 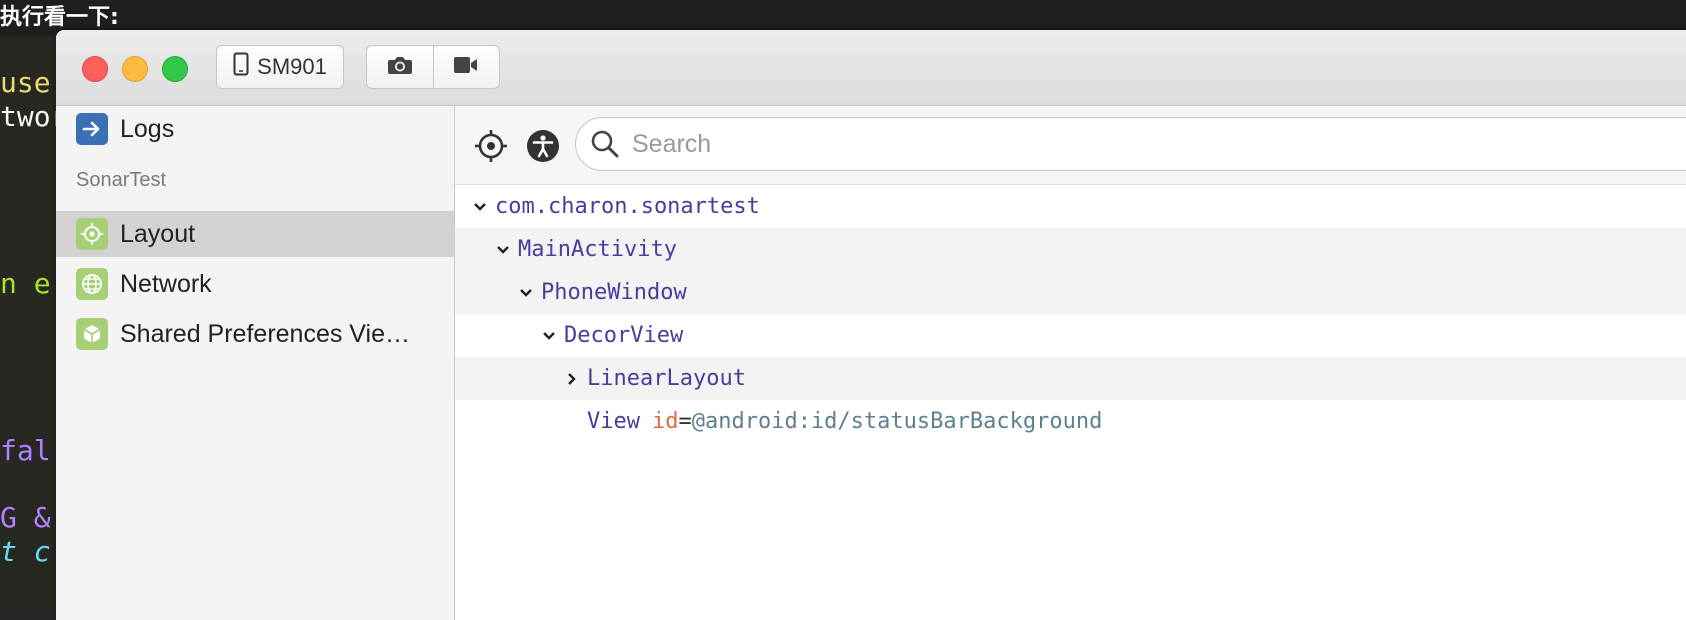 I want to click on code-fragment: fal, so click(x=25, y=450).